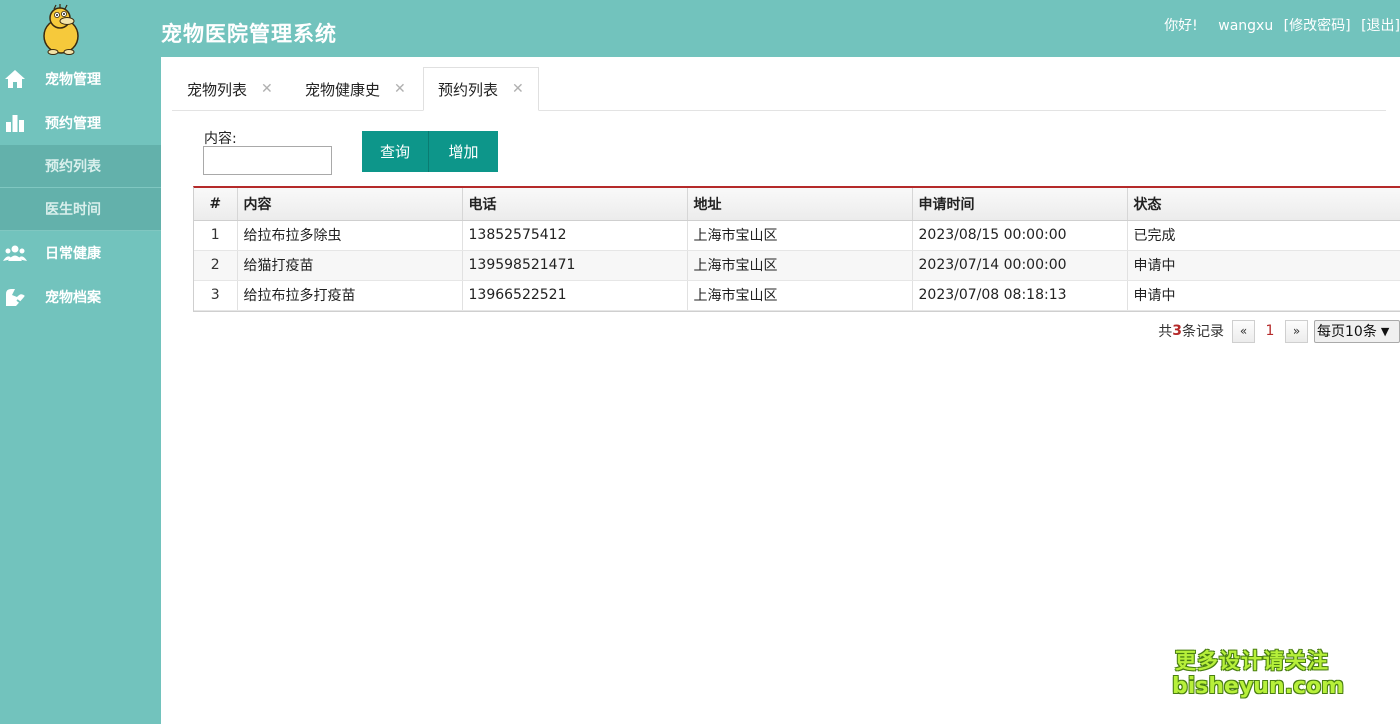  I want to click on username: wangxu, so click(1246, 26).